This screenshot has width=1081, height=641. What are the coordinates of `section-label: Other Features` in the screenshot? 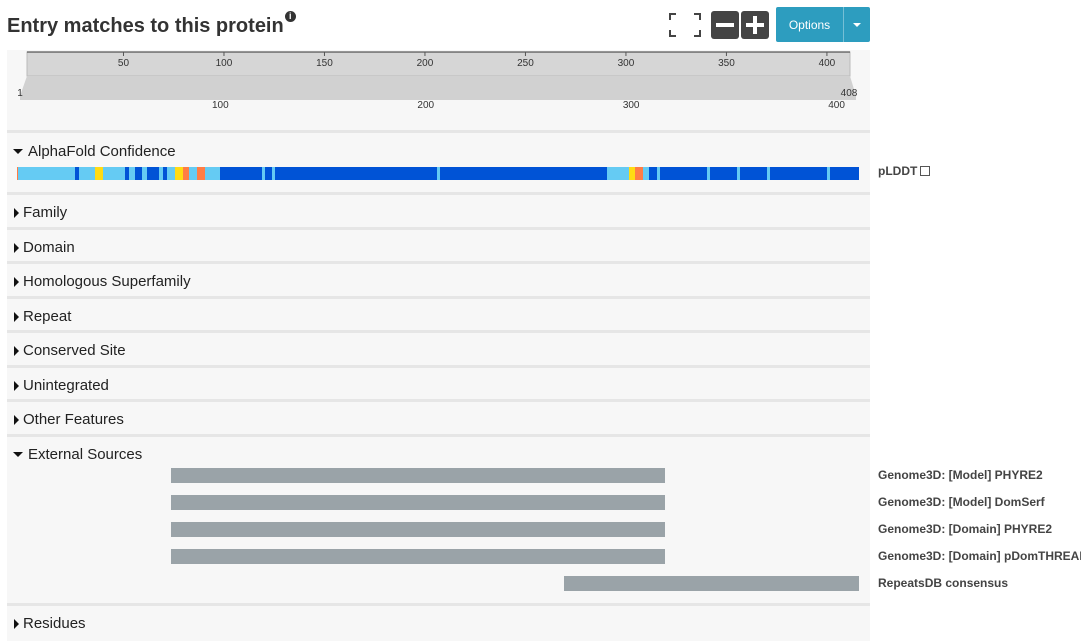 It's located at (73, 419).